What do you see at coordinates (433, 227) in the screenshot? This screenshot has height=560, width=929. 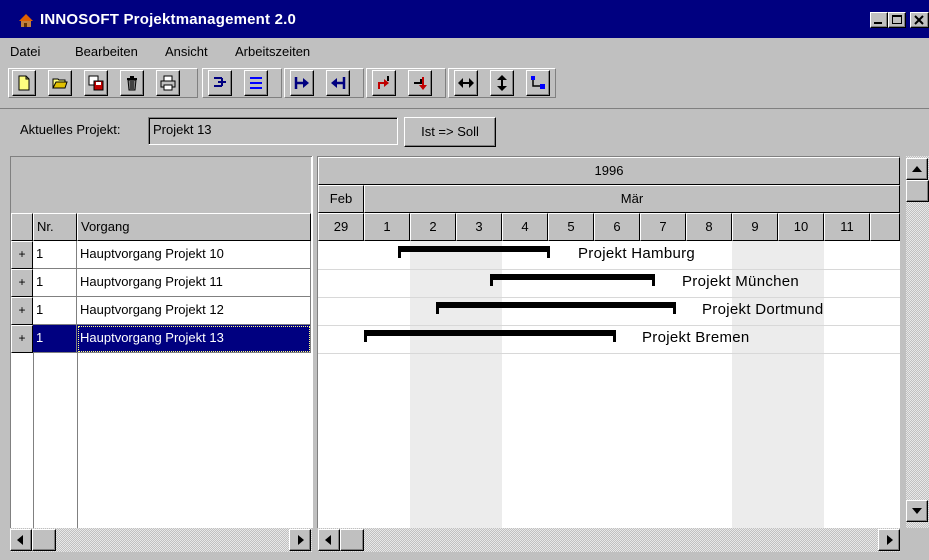 I see `gantt-day: 2` at bounding box center [433, 227].